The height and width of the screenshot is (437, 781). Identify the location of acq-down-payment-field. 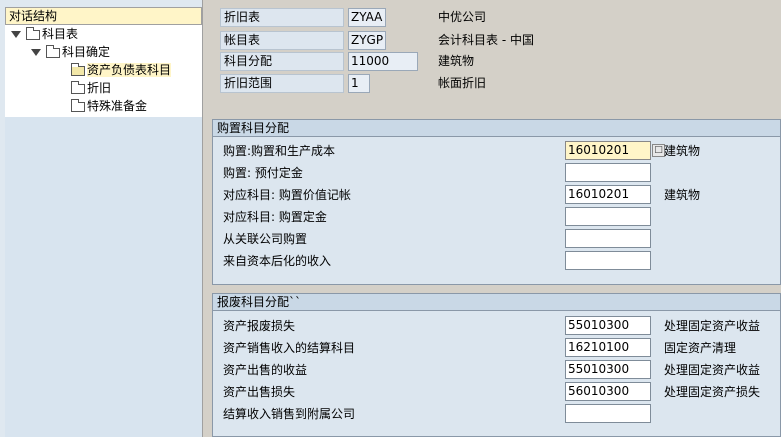
(608, 172).